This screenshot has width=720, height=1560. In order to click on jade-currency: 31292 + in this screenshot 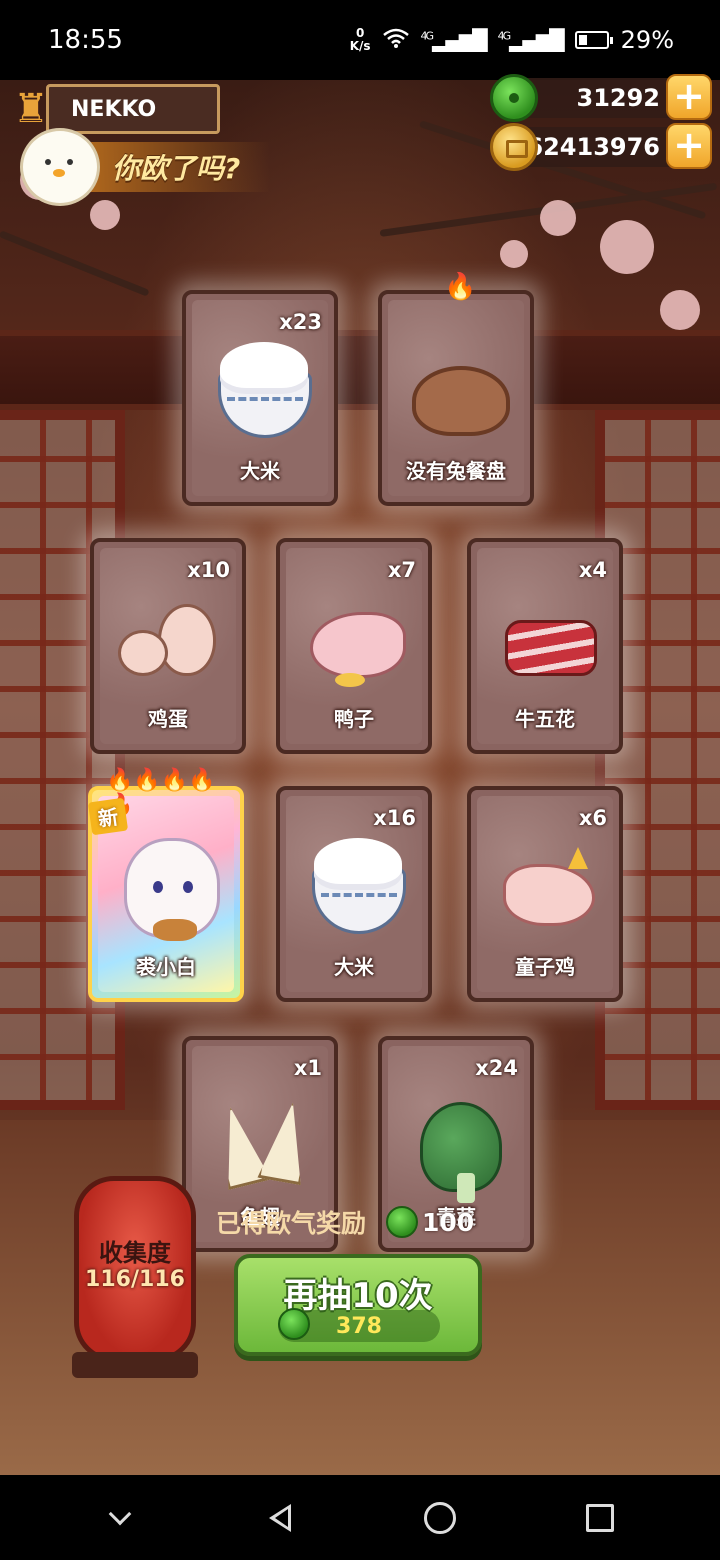, I will do `click(601, 98)`.